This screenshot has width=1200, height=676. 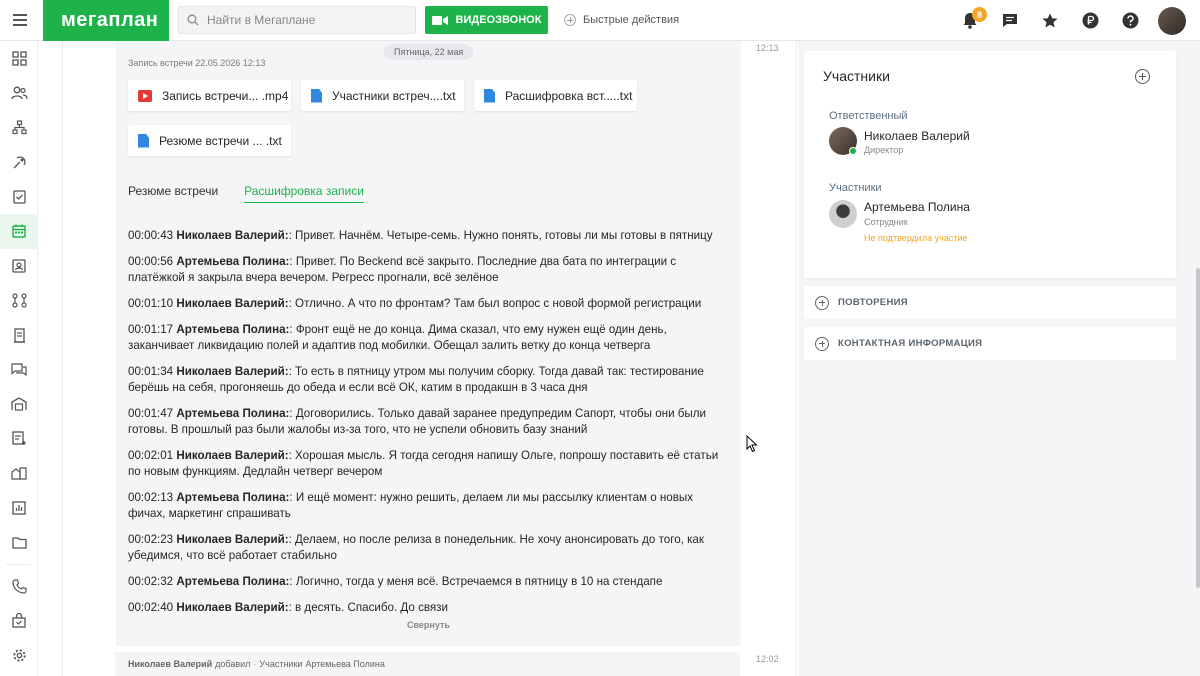 I want to click on attachment-name: Расшифровка вст.....txt, so click(x=569, y=95).